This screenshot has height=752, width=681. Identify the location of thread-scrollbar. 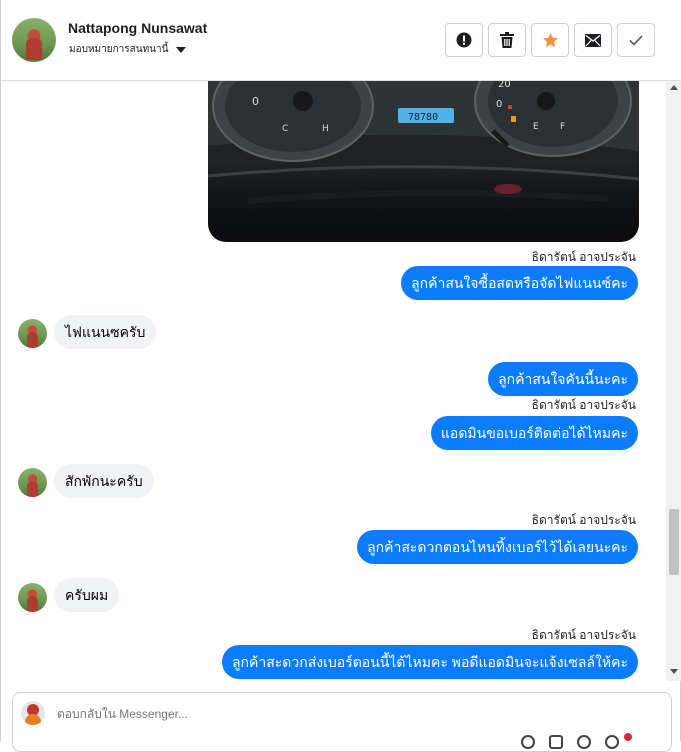
(673, 381).